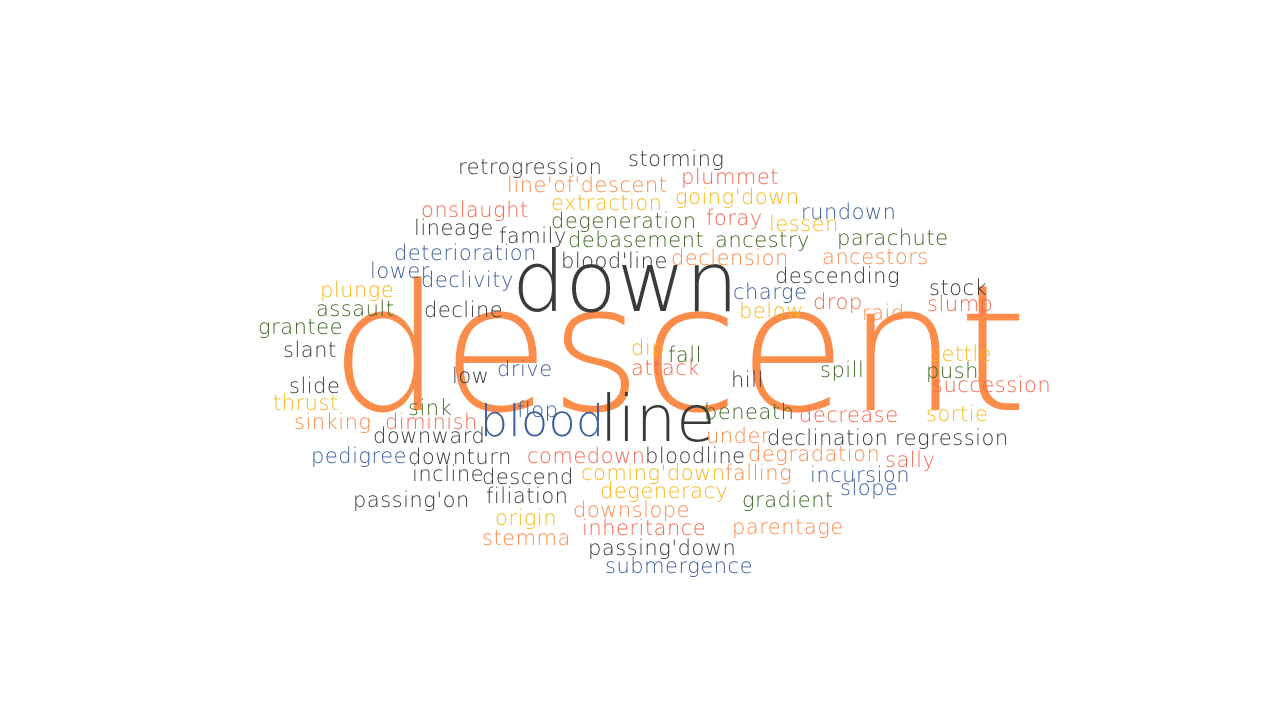 This screenshot has height=720, width=1280. What do you see at coordinates (454, 228) in the screenshot?
I see `word-lineage: lineage` at bounding box center [454, 228].